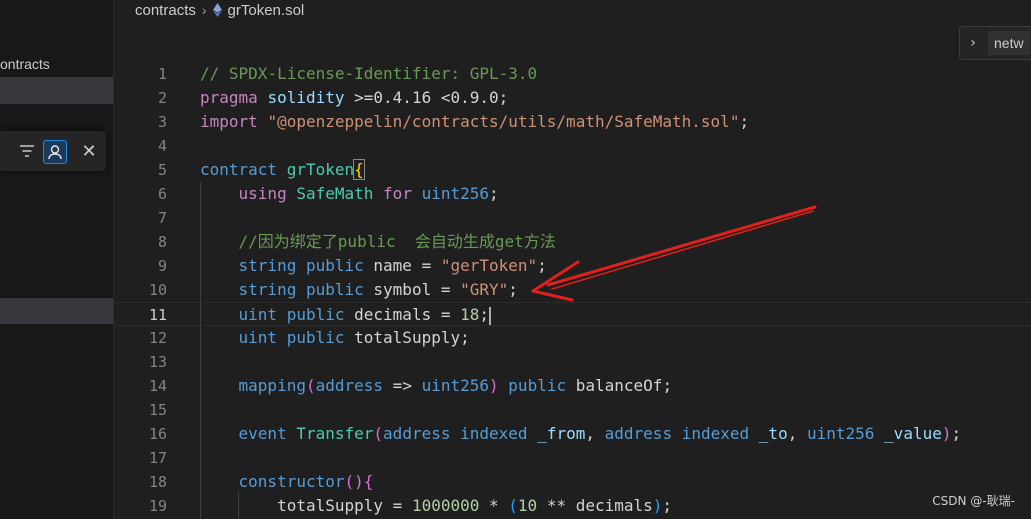  Describe the element at coordinates (572, 74) in the screenshot. I see `code-line: 1 // SPDX-License-Identifier: GPL-3.0` at that location.